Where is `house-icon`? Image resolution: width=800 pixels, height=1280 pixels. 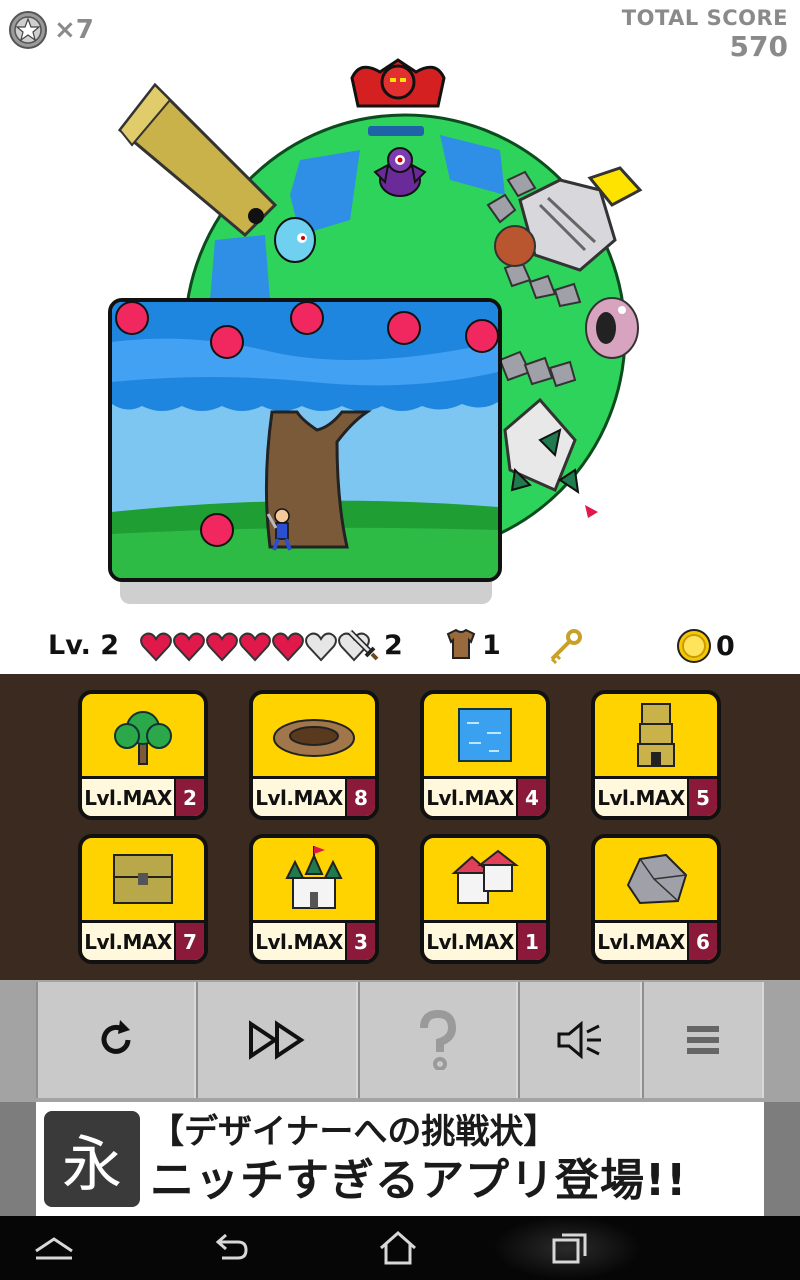
house-icon is located at coordinates (485, 879).